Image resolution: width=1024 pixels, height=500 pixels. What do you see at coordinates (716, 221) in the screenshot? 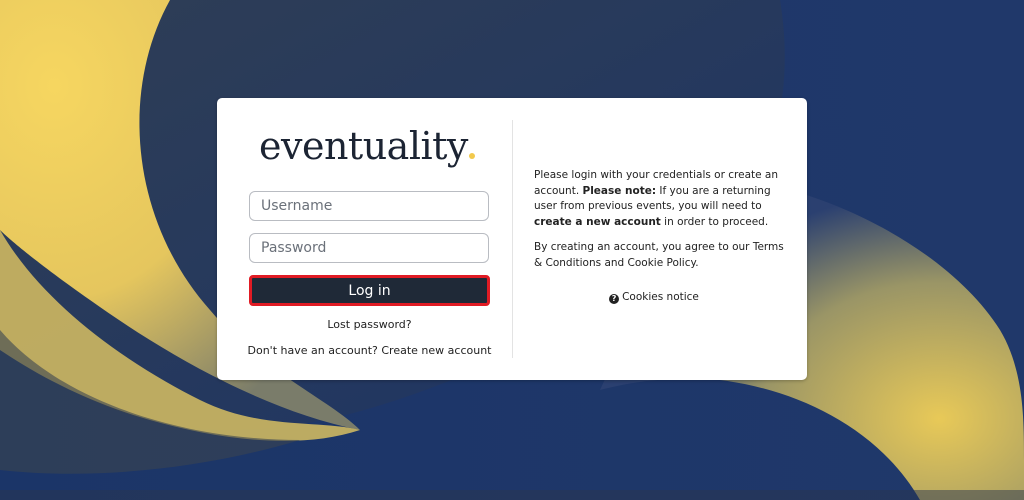
I see `info-text-c: in order to proceed.` at bounding box center [716, 221].